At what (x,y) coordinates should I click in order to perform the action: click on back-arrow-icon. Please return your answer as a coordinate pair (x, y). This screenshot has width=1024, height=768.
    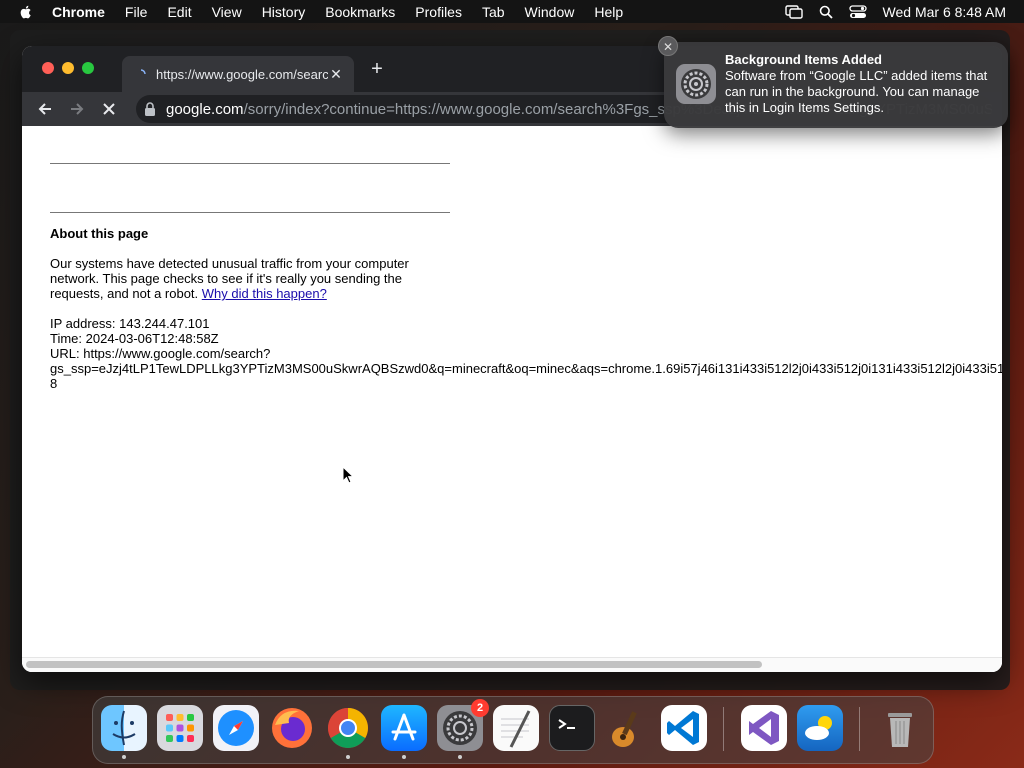
    Looking at the image, I should click on (45, 109).